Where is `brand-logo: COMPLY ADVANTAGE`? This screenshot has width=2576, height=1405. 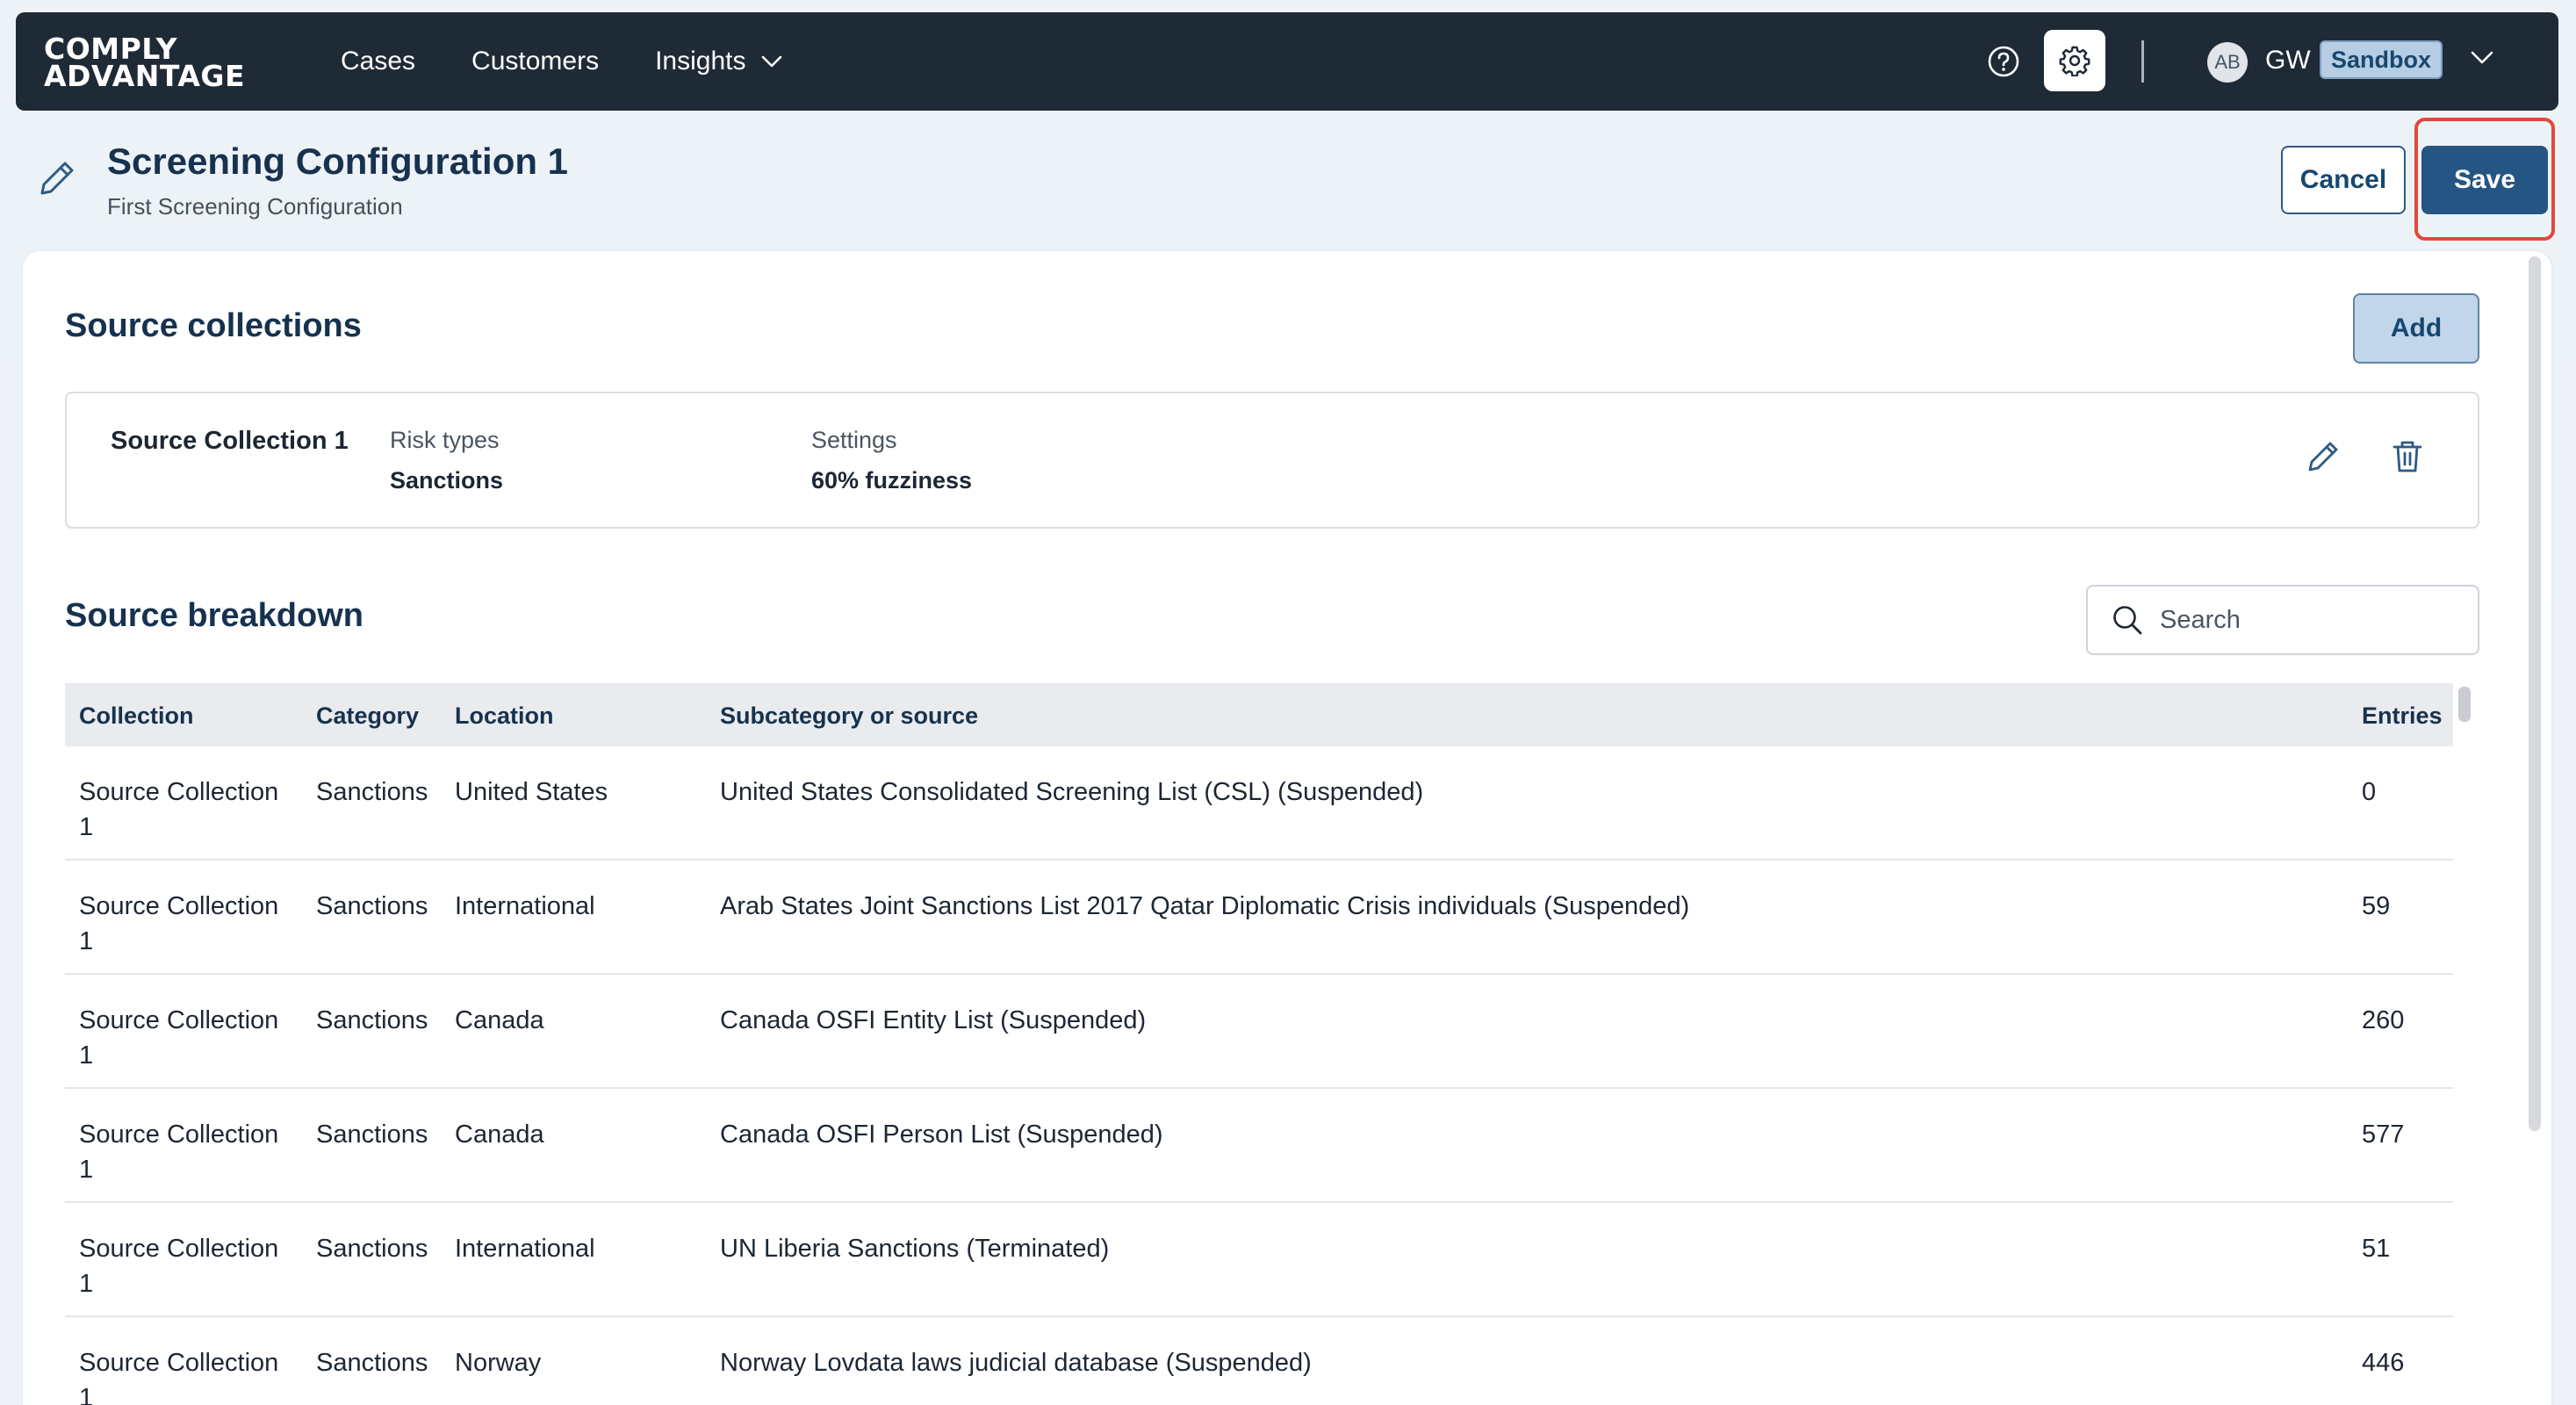
brand-logo: COMPLY ADVANTAGE is located at coordinates (145, 64).